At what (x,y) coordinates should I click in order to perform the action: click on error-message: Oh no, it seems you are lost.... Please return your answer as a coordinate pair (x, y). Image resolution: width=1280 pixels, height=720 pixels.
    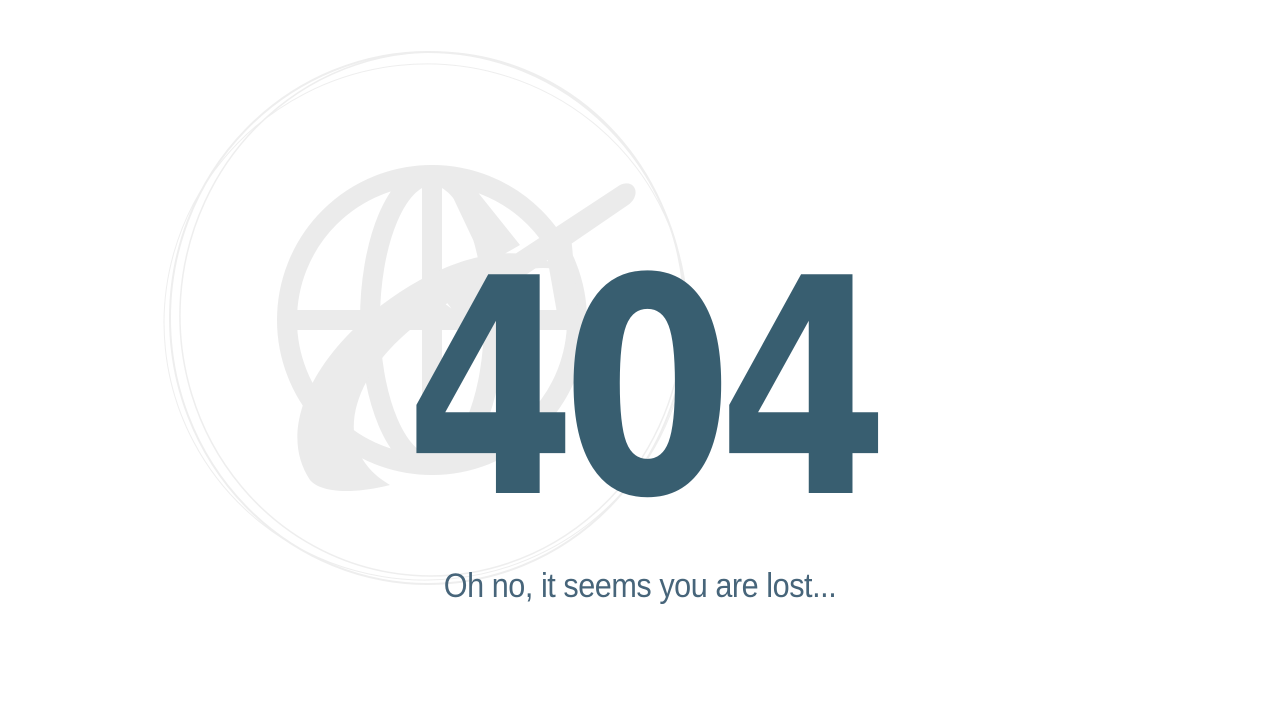
    Looking at the image, I should click on (640, 586).